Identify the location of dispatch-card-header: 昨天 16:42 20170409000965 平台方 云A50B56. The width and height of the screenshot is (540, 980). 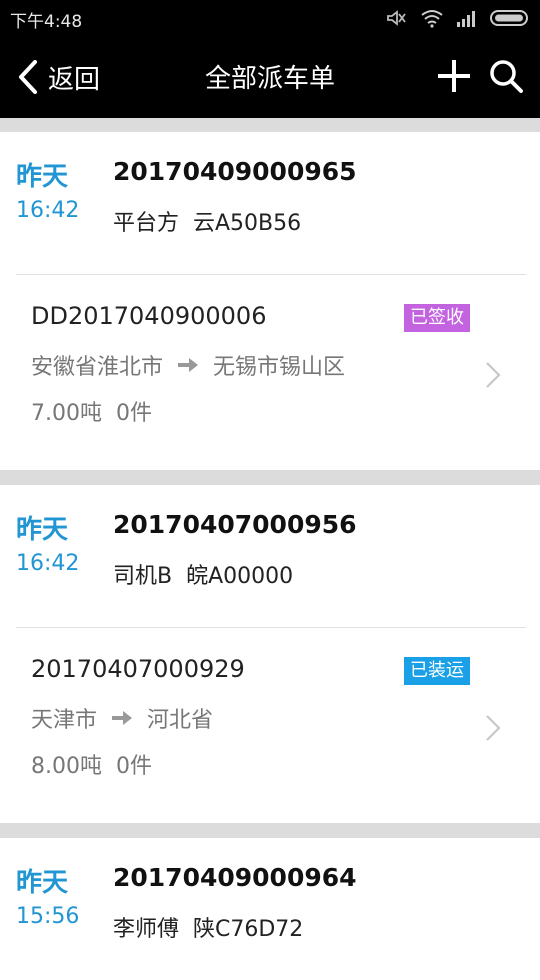
(270, 203).